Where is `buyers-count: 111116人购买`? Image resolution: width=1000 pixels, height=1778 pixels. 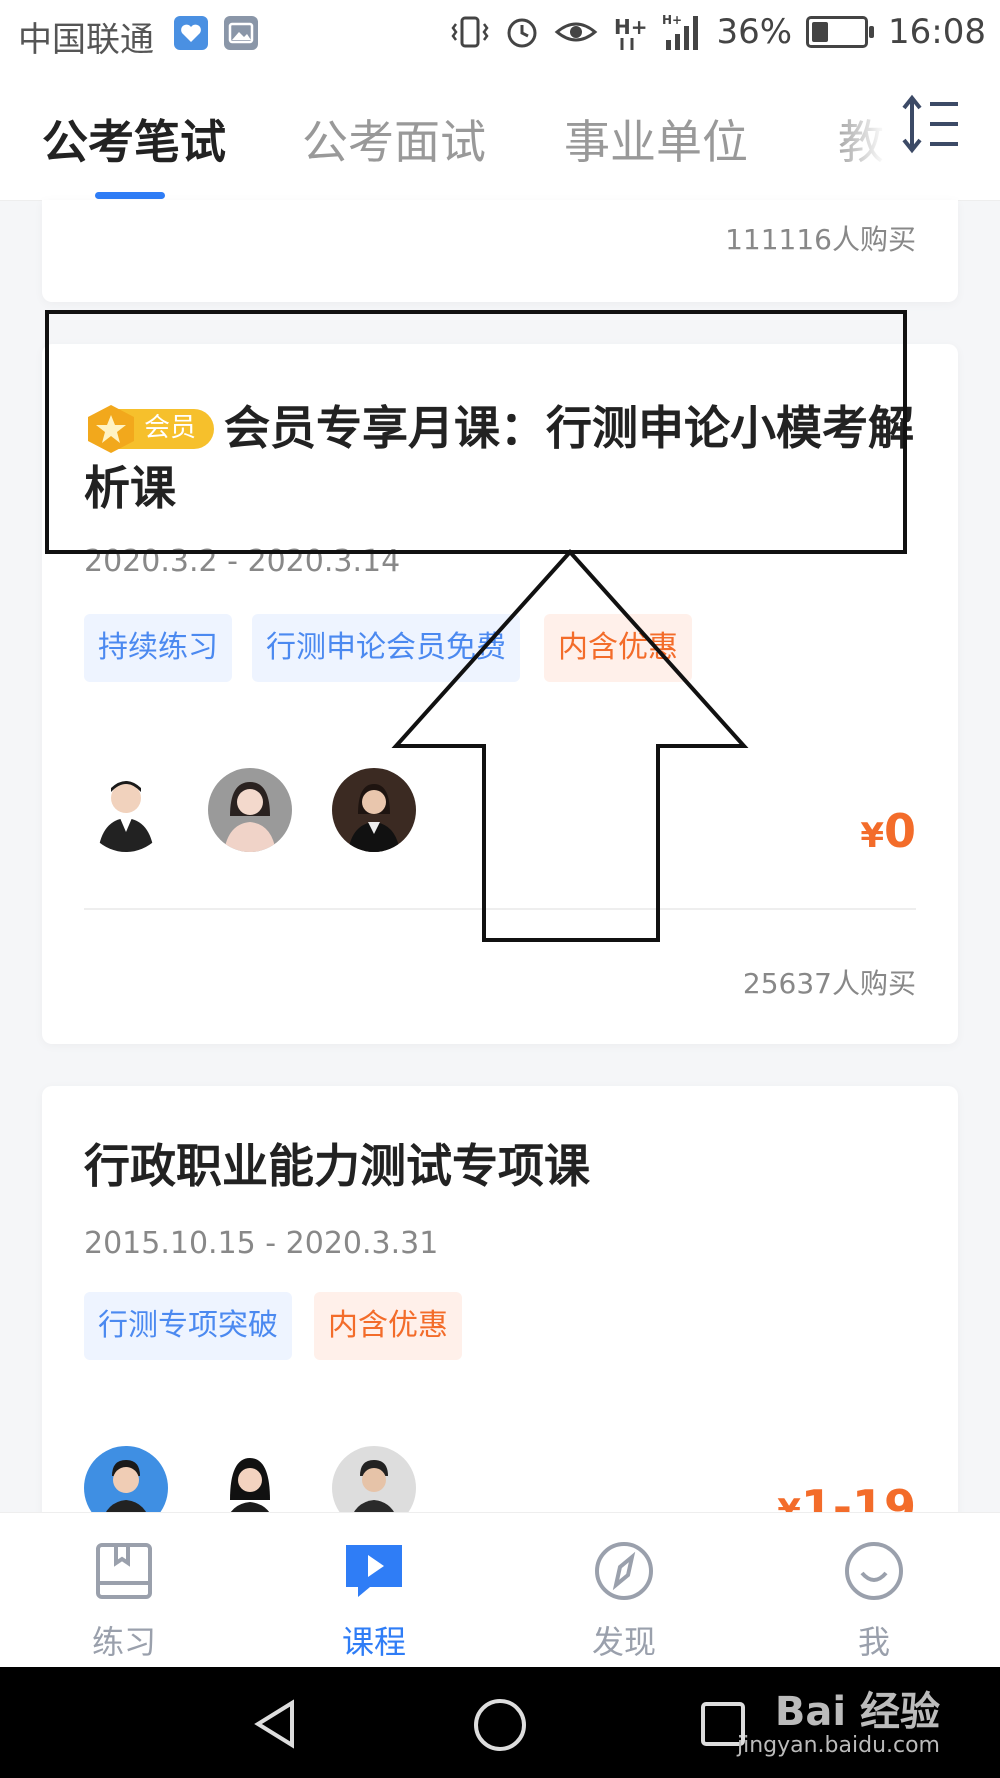
buyers-count: 111116人购买 is located at coordinates (820, 239).